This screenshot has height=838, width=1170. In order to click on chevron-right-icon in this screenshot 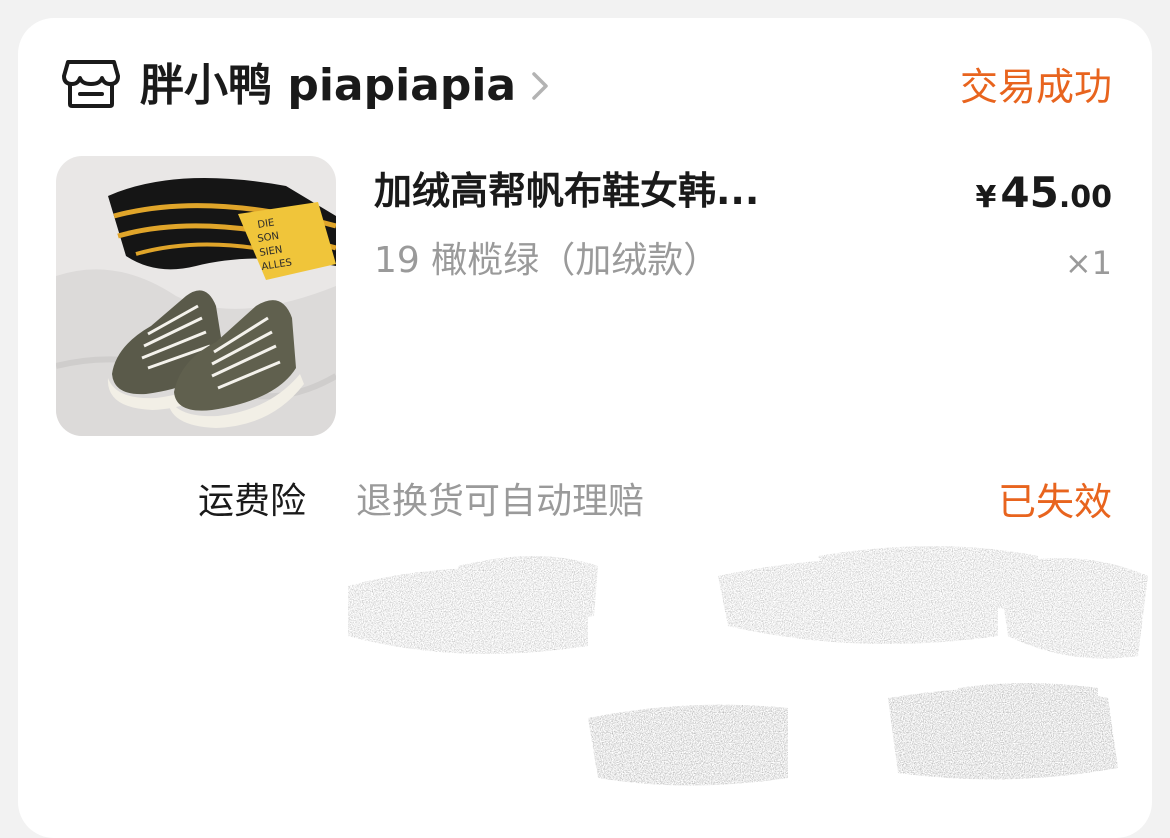, I will do `click(540, 86)`.